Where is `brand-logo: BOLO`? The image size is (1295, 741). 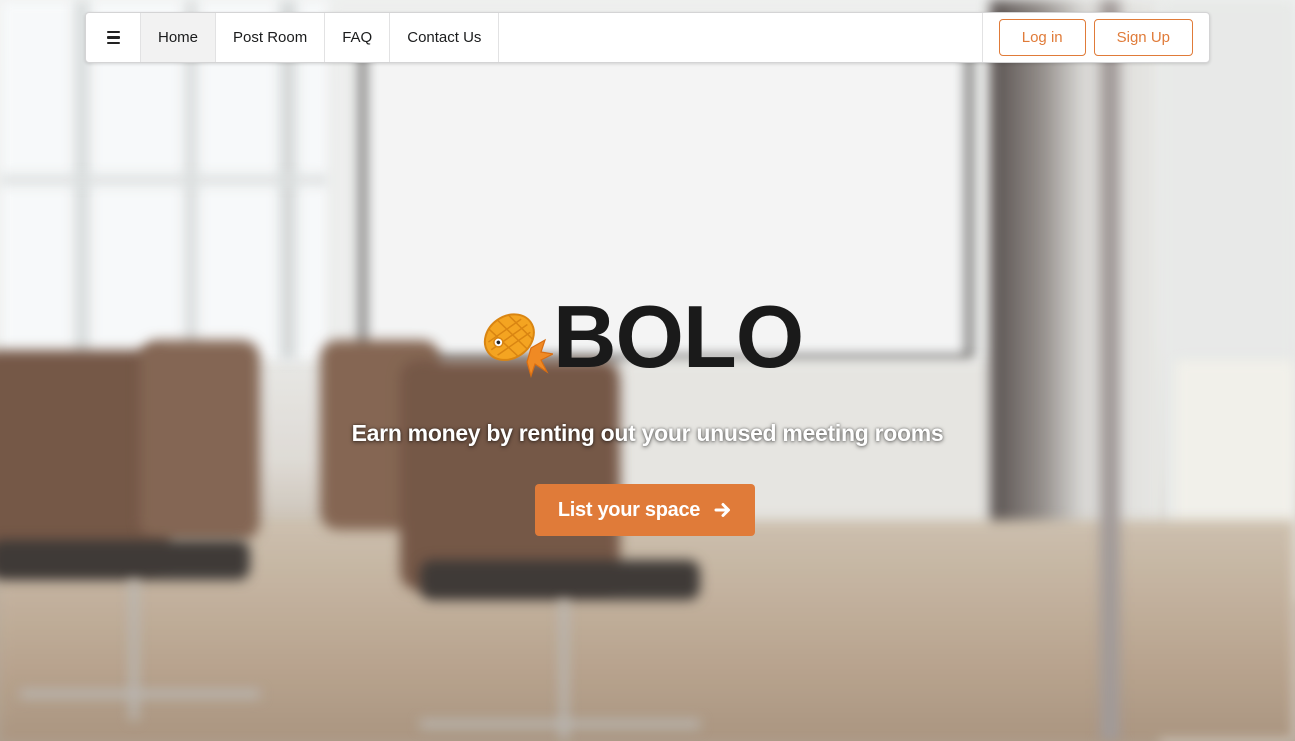
brand-logo: BOLO is located at coordinates (647, 337).